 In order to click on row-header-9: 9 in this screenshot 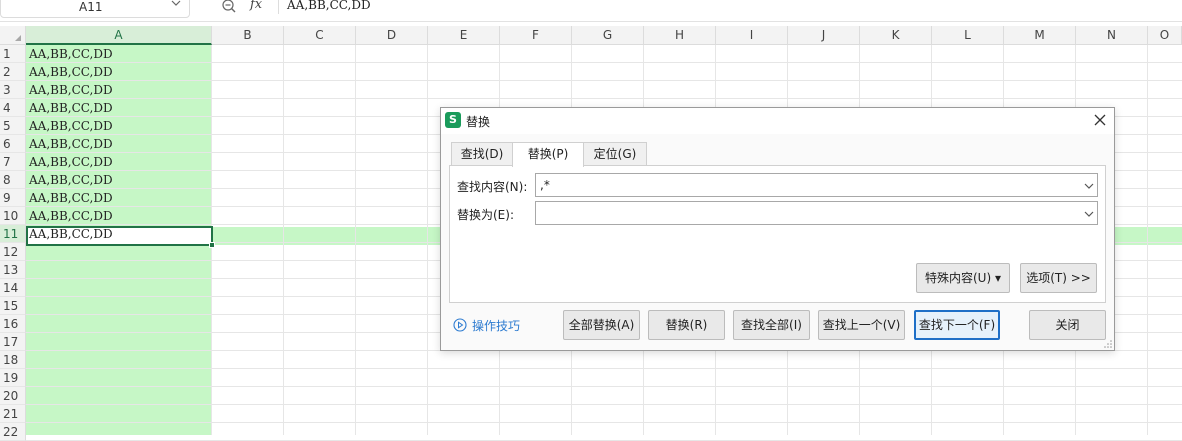, I will do `click(13, 198)`.